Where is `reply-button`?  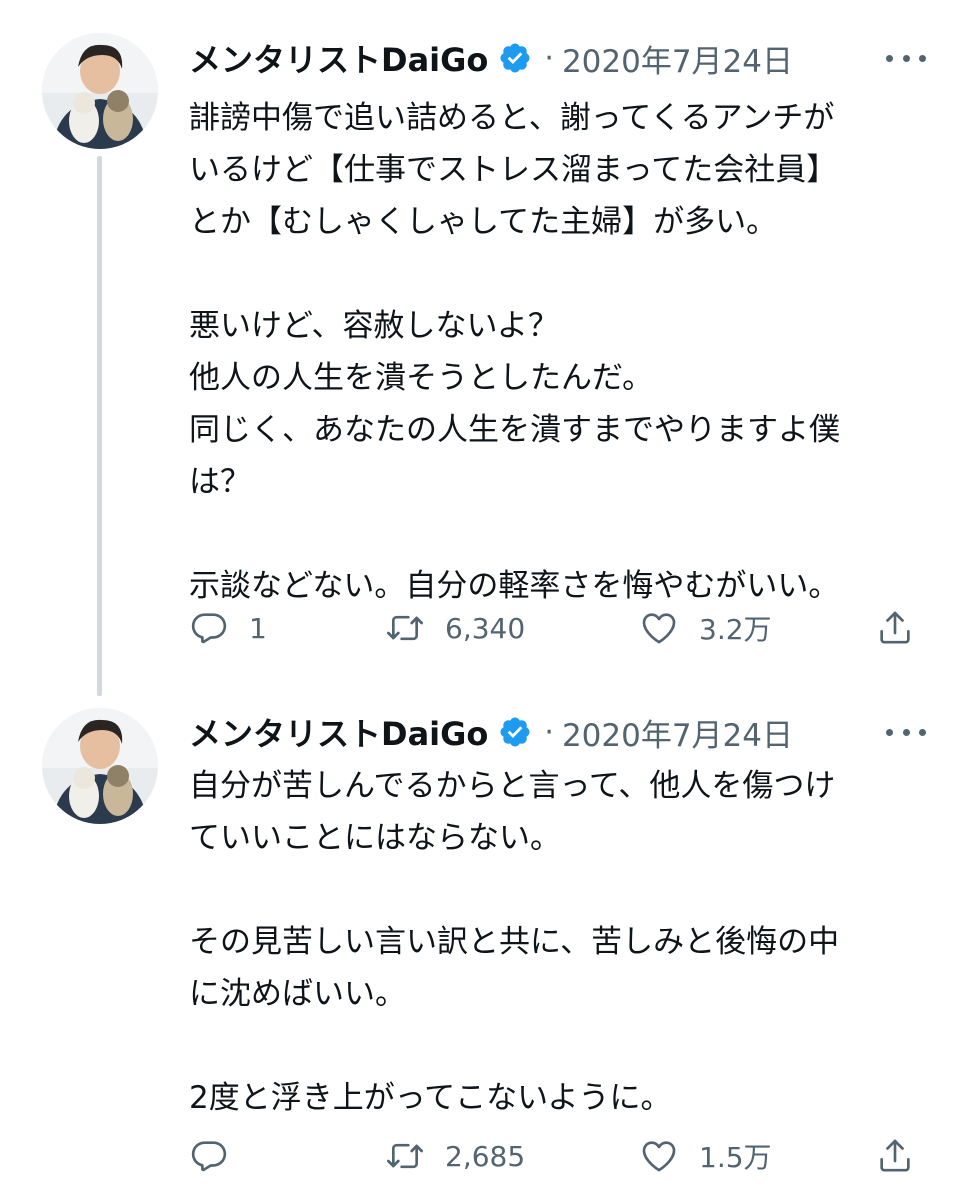
reply-button is located at coordinates (209, 1156).